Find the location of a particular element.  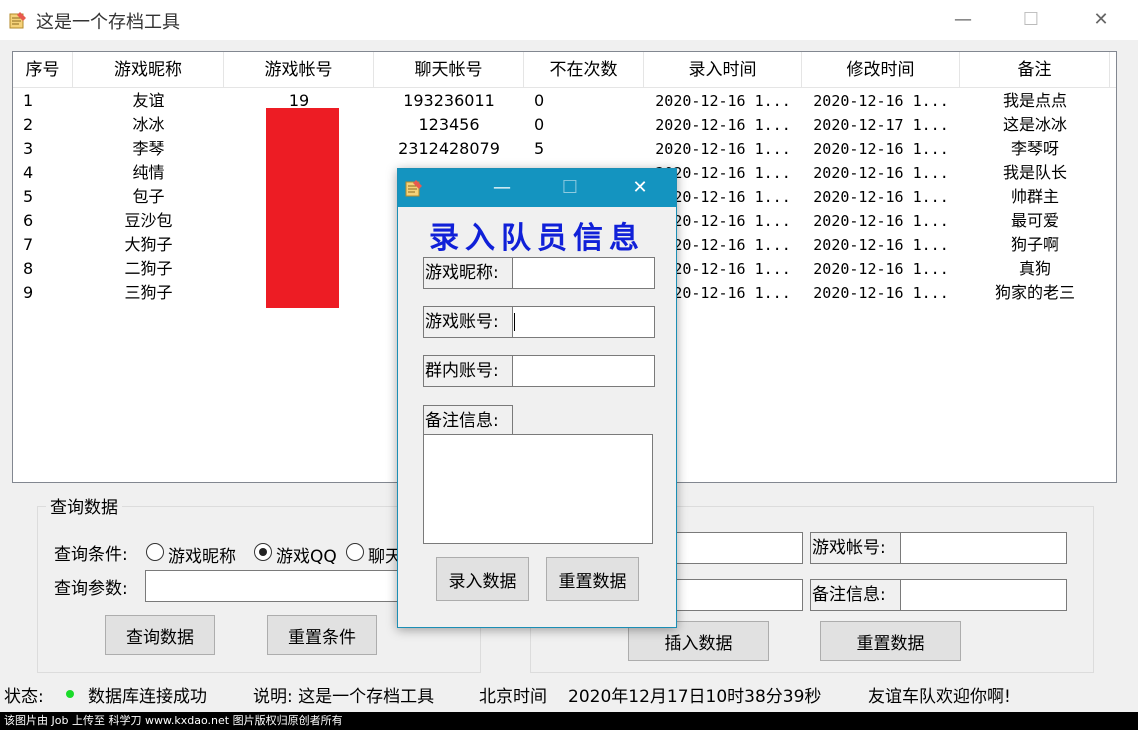

col-header-modify-time: 修改时间 is located at coordinates (881, 70).